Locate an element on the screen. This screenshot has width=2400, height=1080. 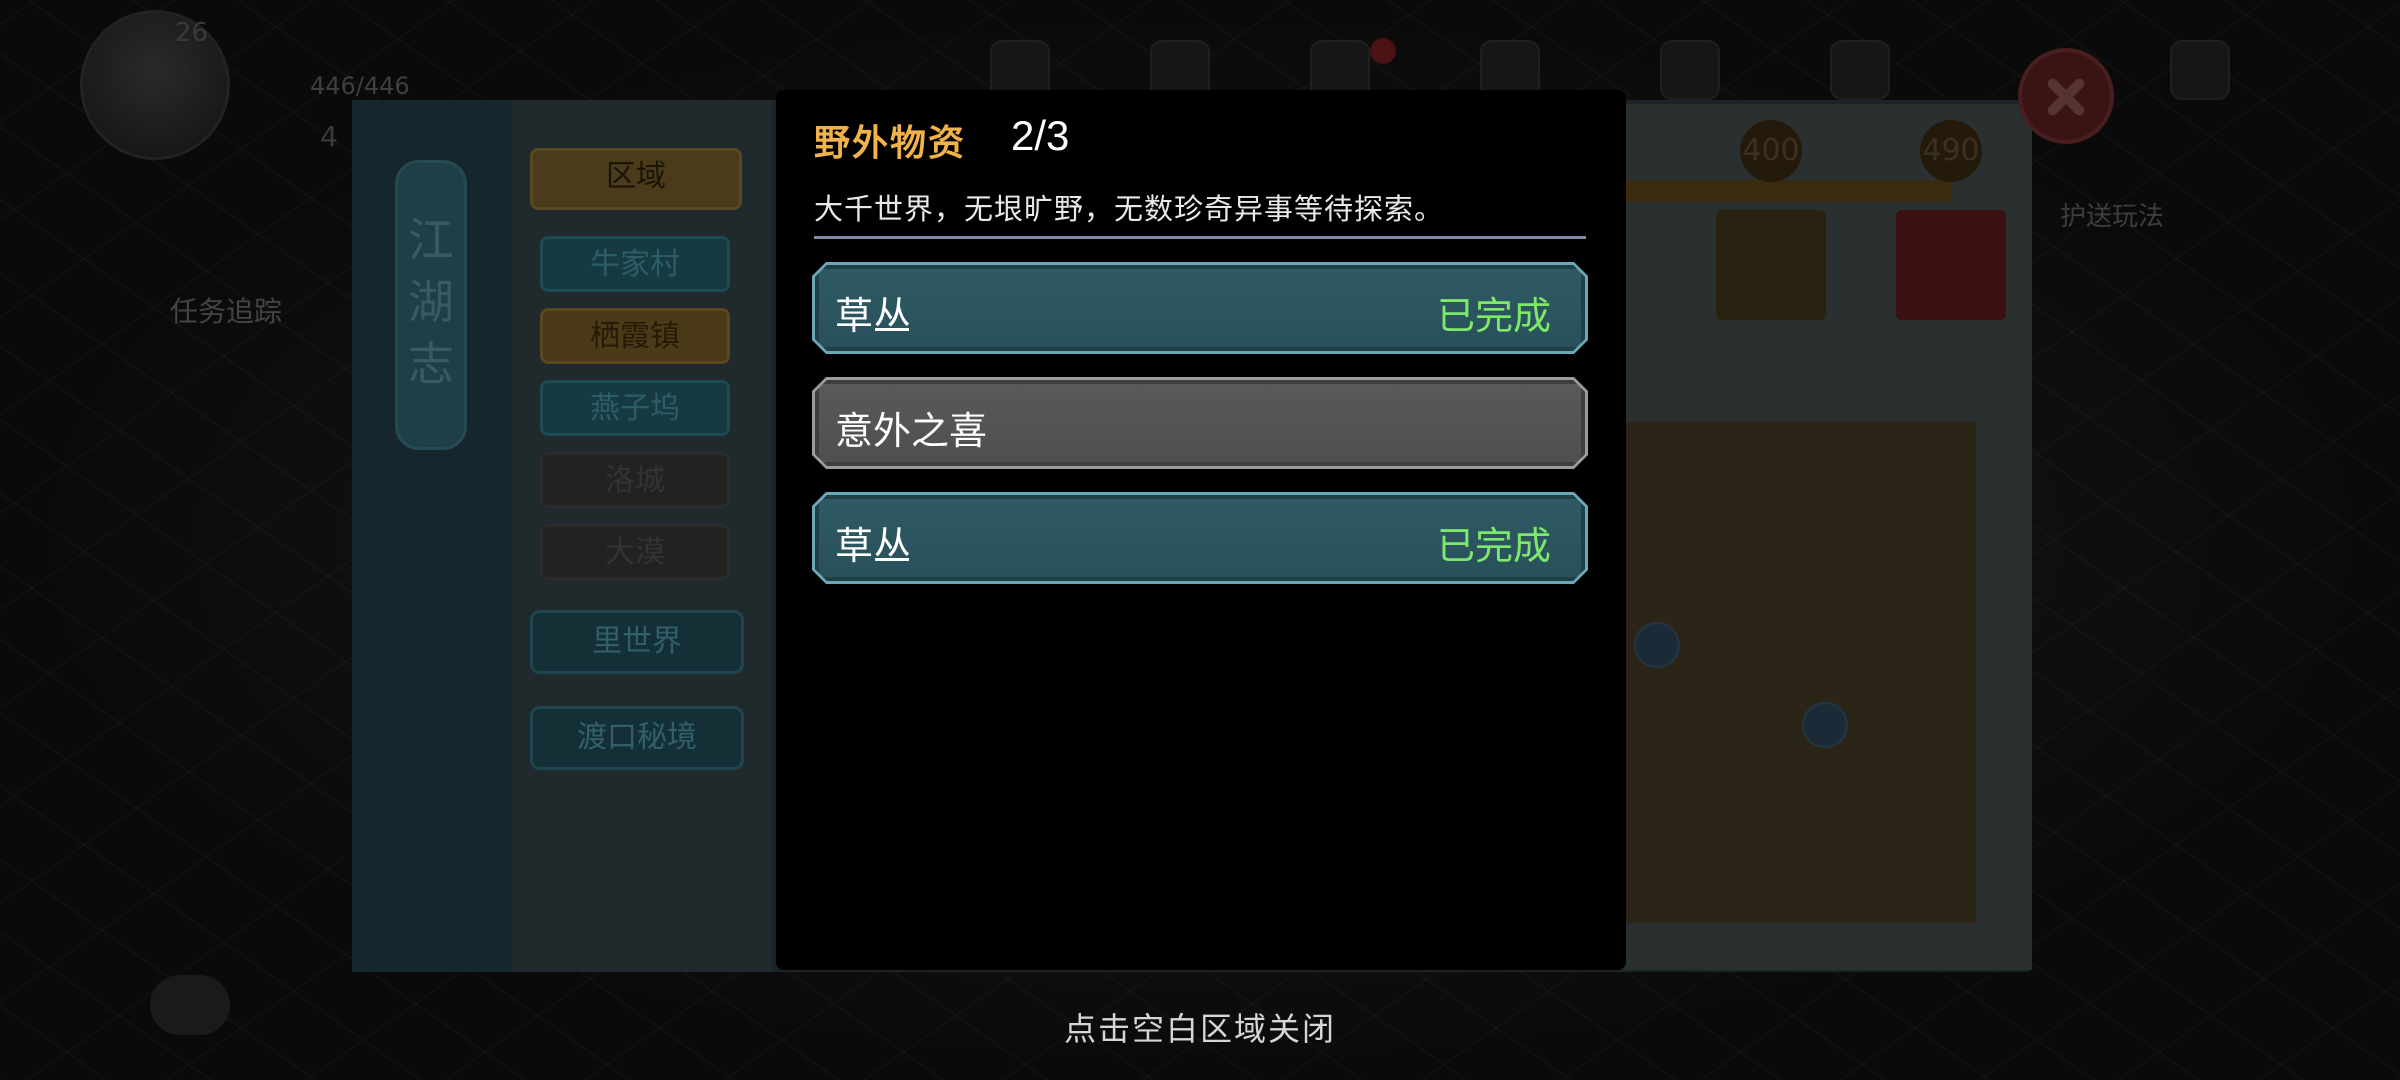
milestone-490: 490 is located at coordinates (1951, 151).